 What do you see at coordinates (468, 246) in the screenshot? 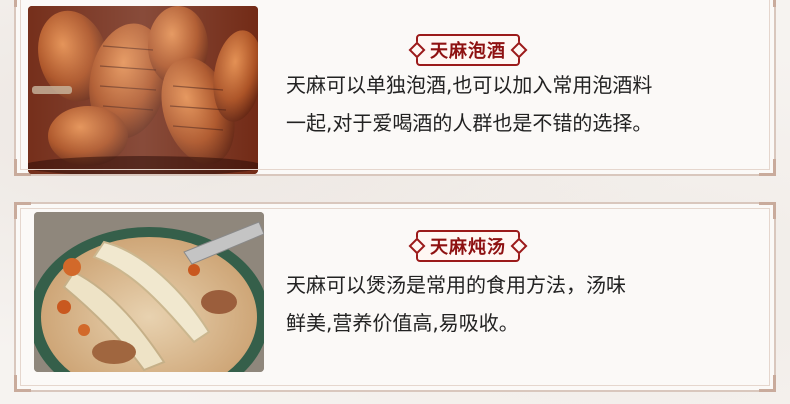
I see `soup-section-badge: 天麻炖汤` at bounding box center [468, 246].